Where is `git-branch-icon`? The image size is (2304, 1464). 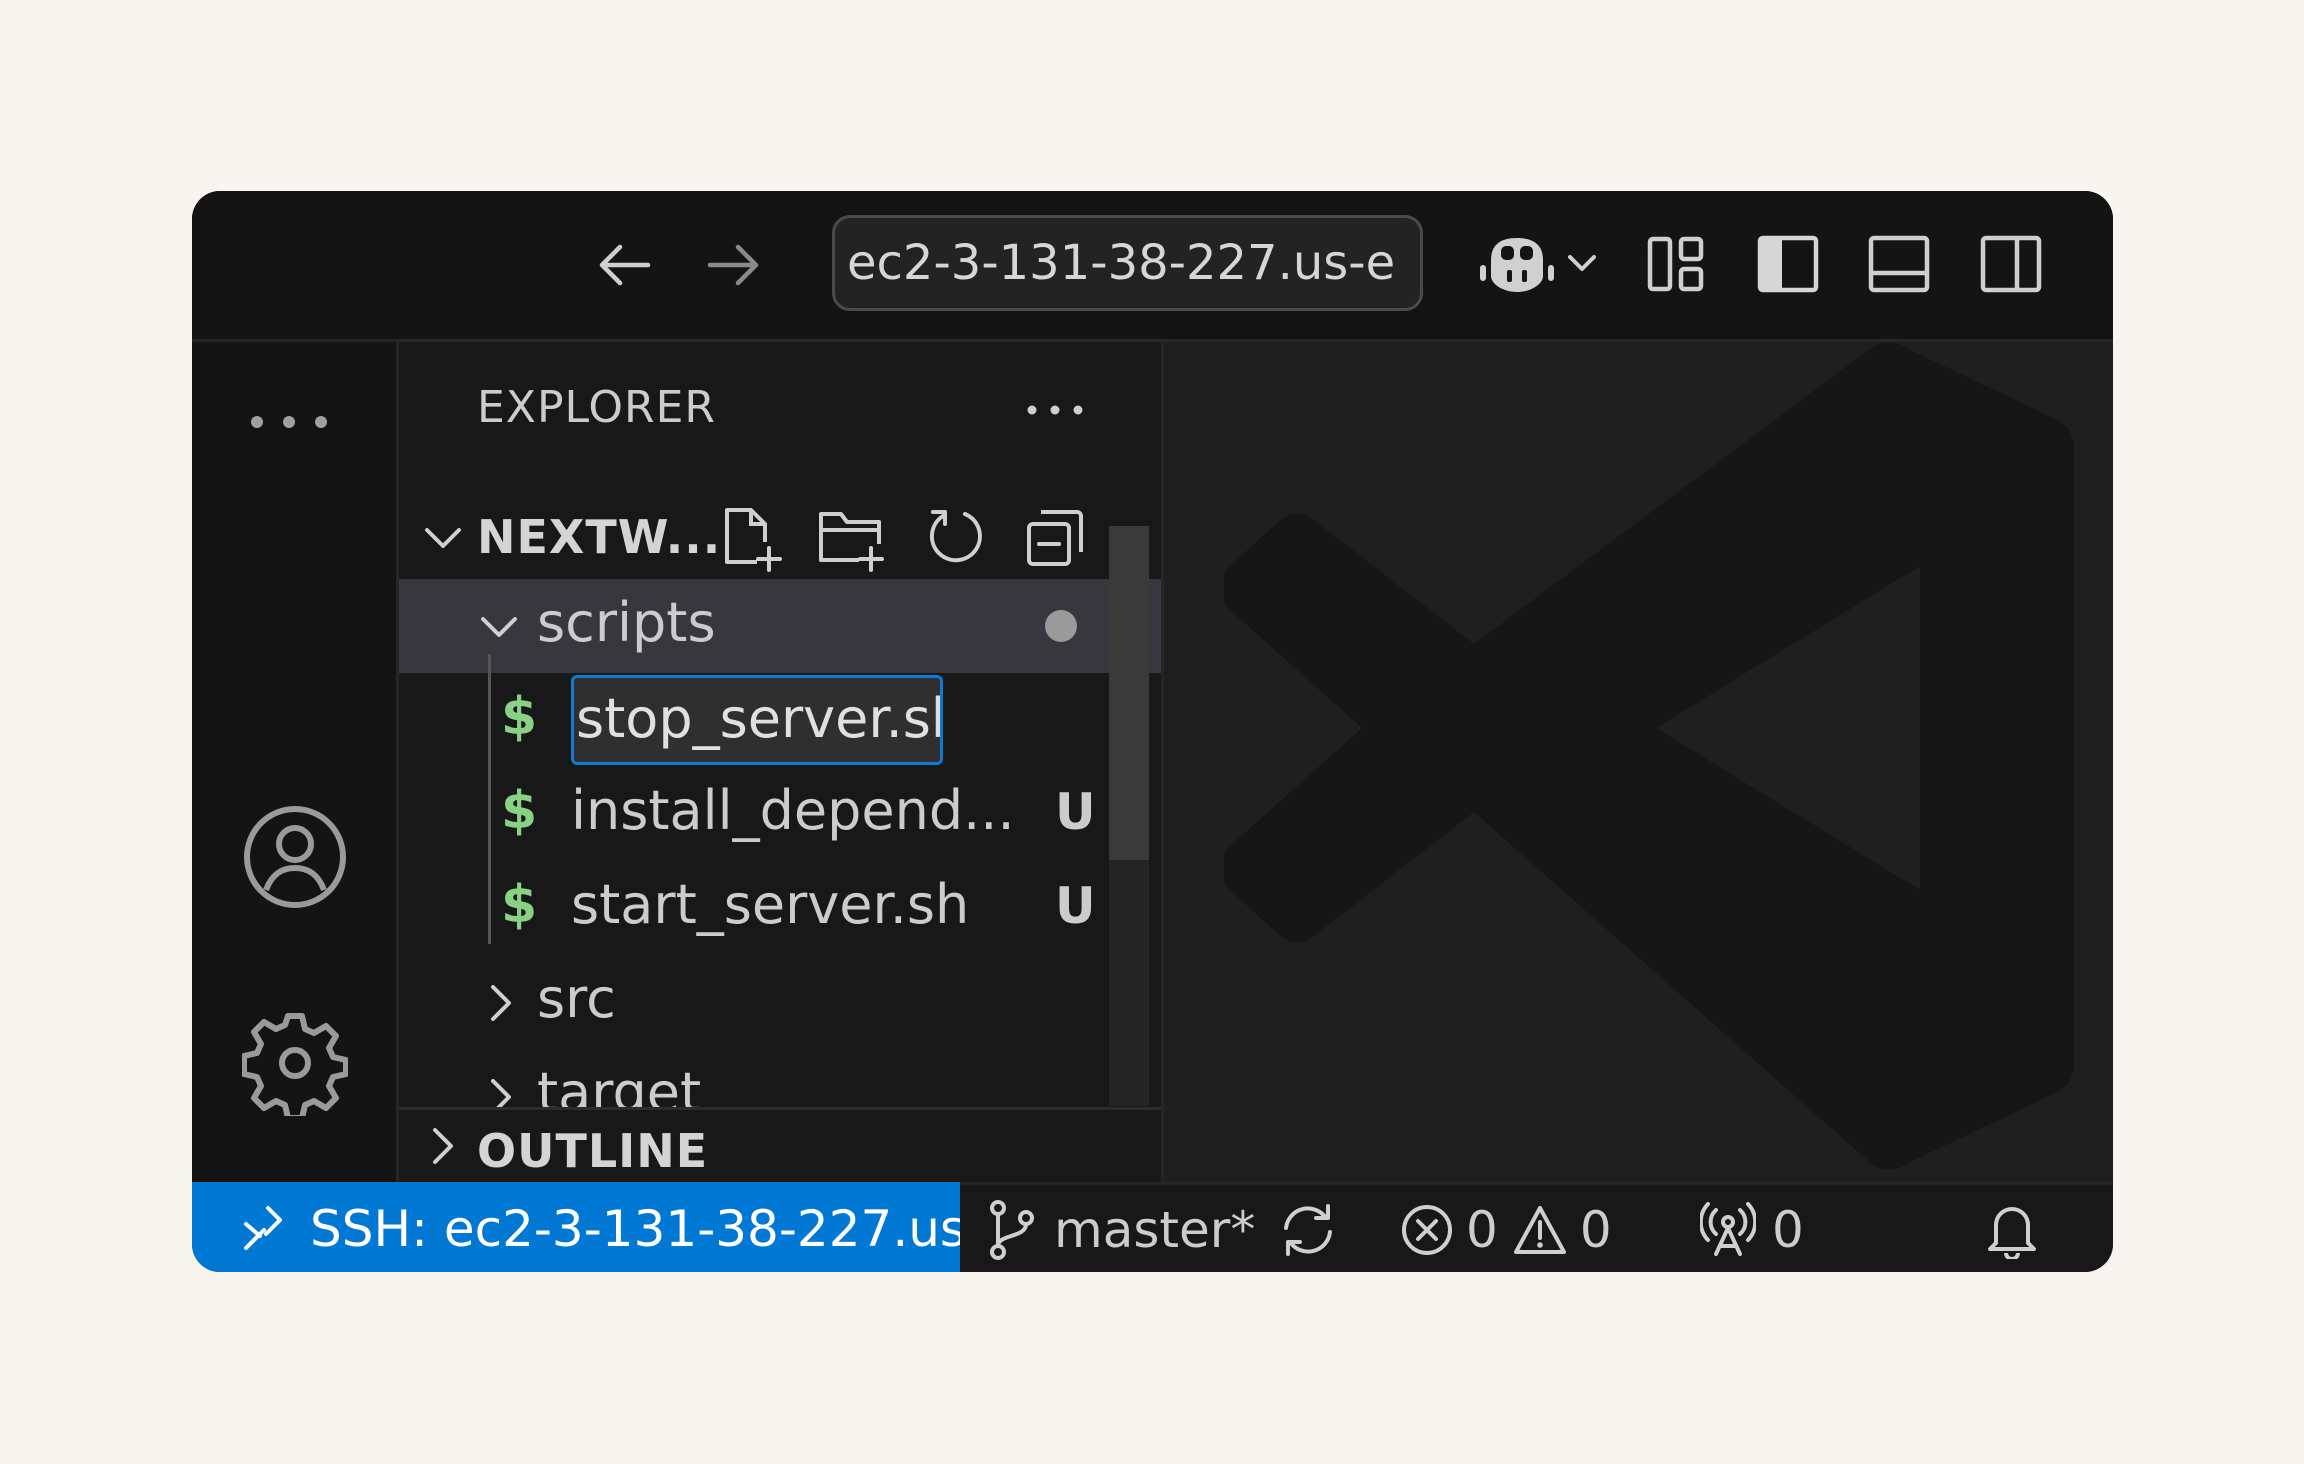
git-branch-icon is located at coordinates (1012, 1230).